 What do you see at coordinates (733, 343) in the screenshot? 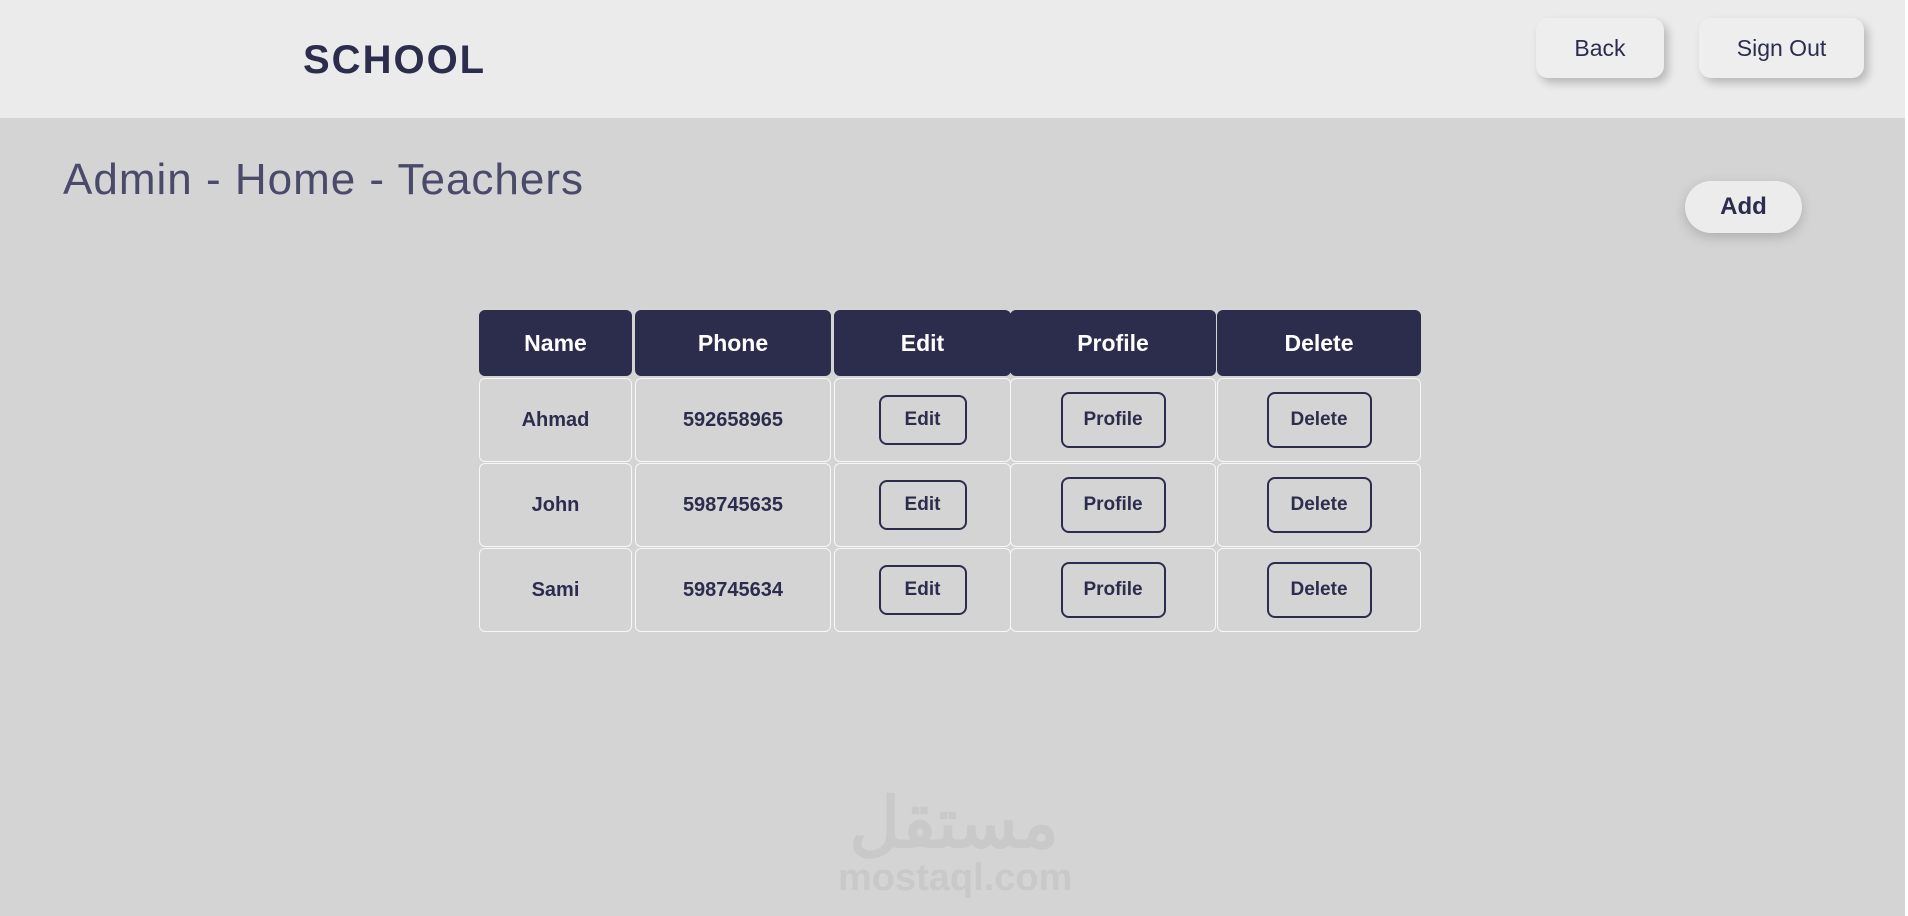
I see `header-phone: Phone` at bounding box center [733, 343].